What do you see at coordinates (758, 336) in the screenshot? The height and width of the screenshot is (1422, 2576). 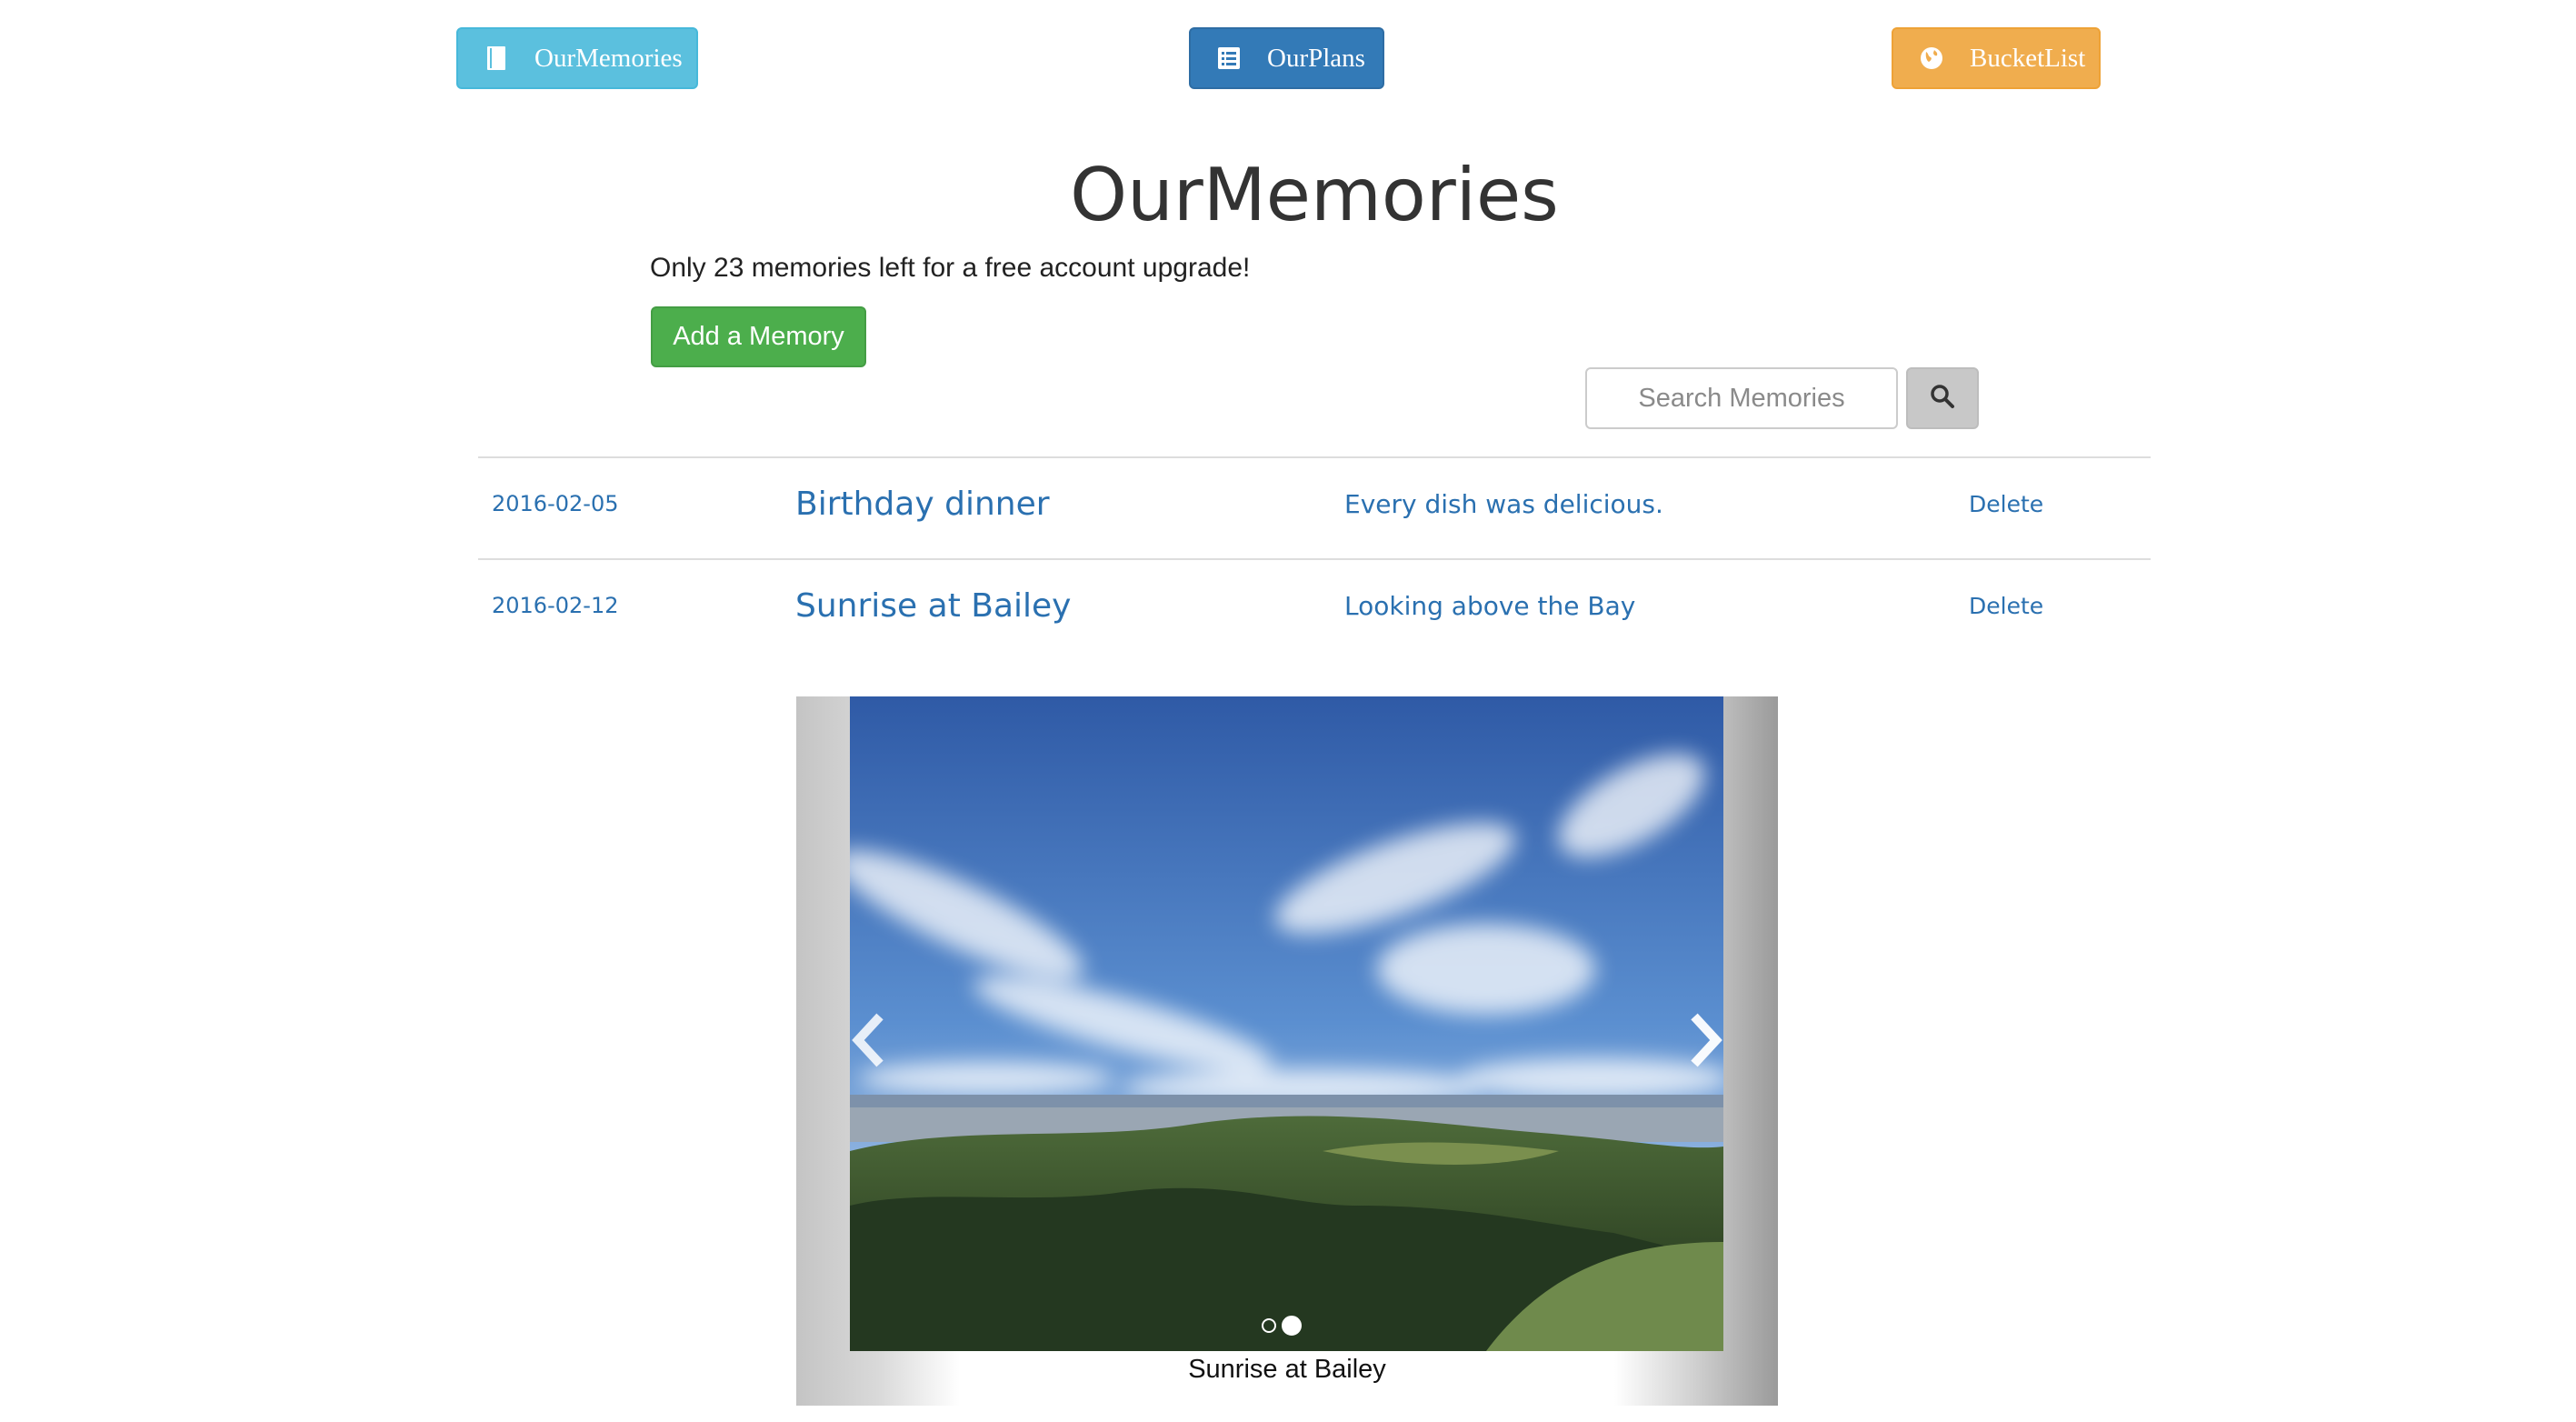 I see `add-memory-button: Add a Memory` at bounding box center [758, 336].